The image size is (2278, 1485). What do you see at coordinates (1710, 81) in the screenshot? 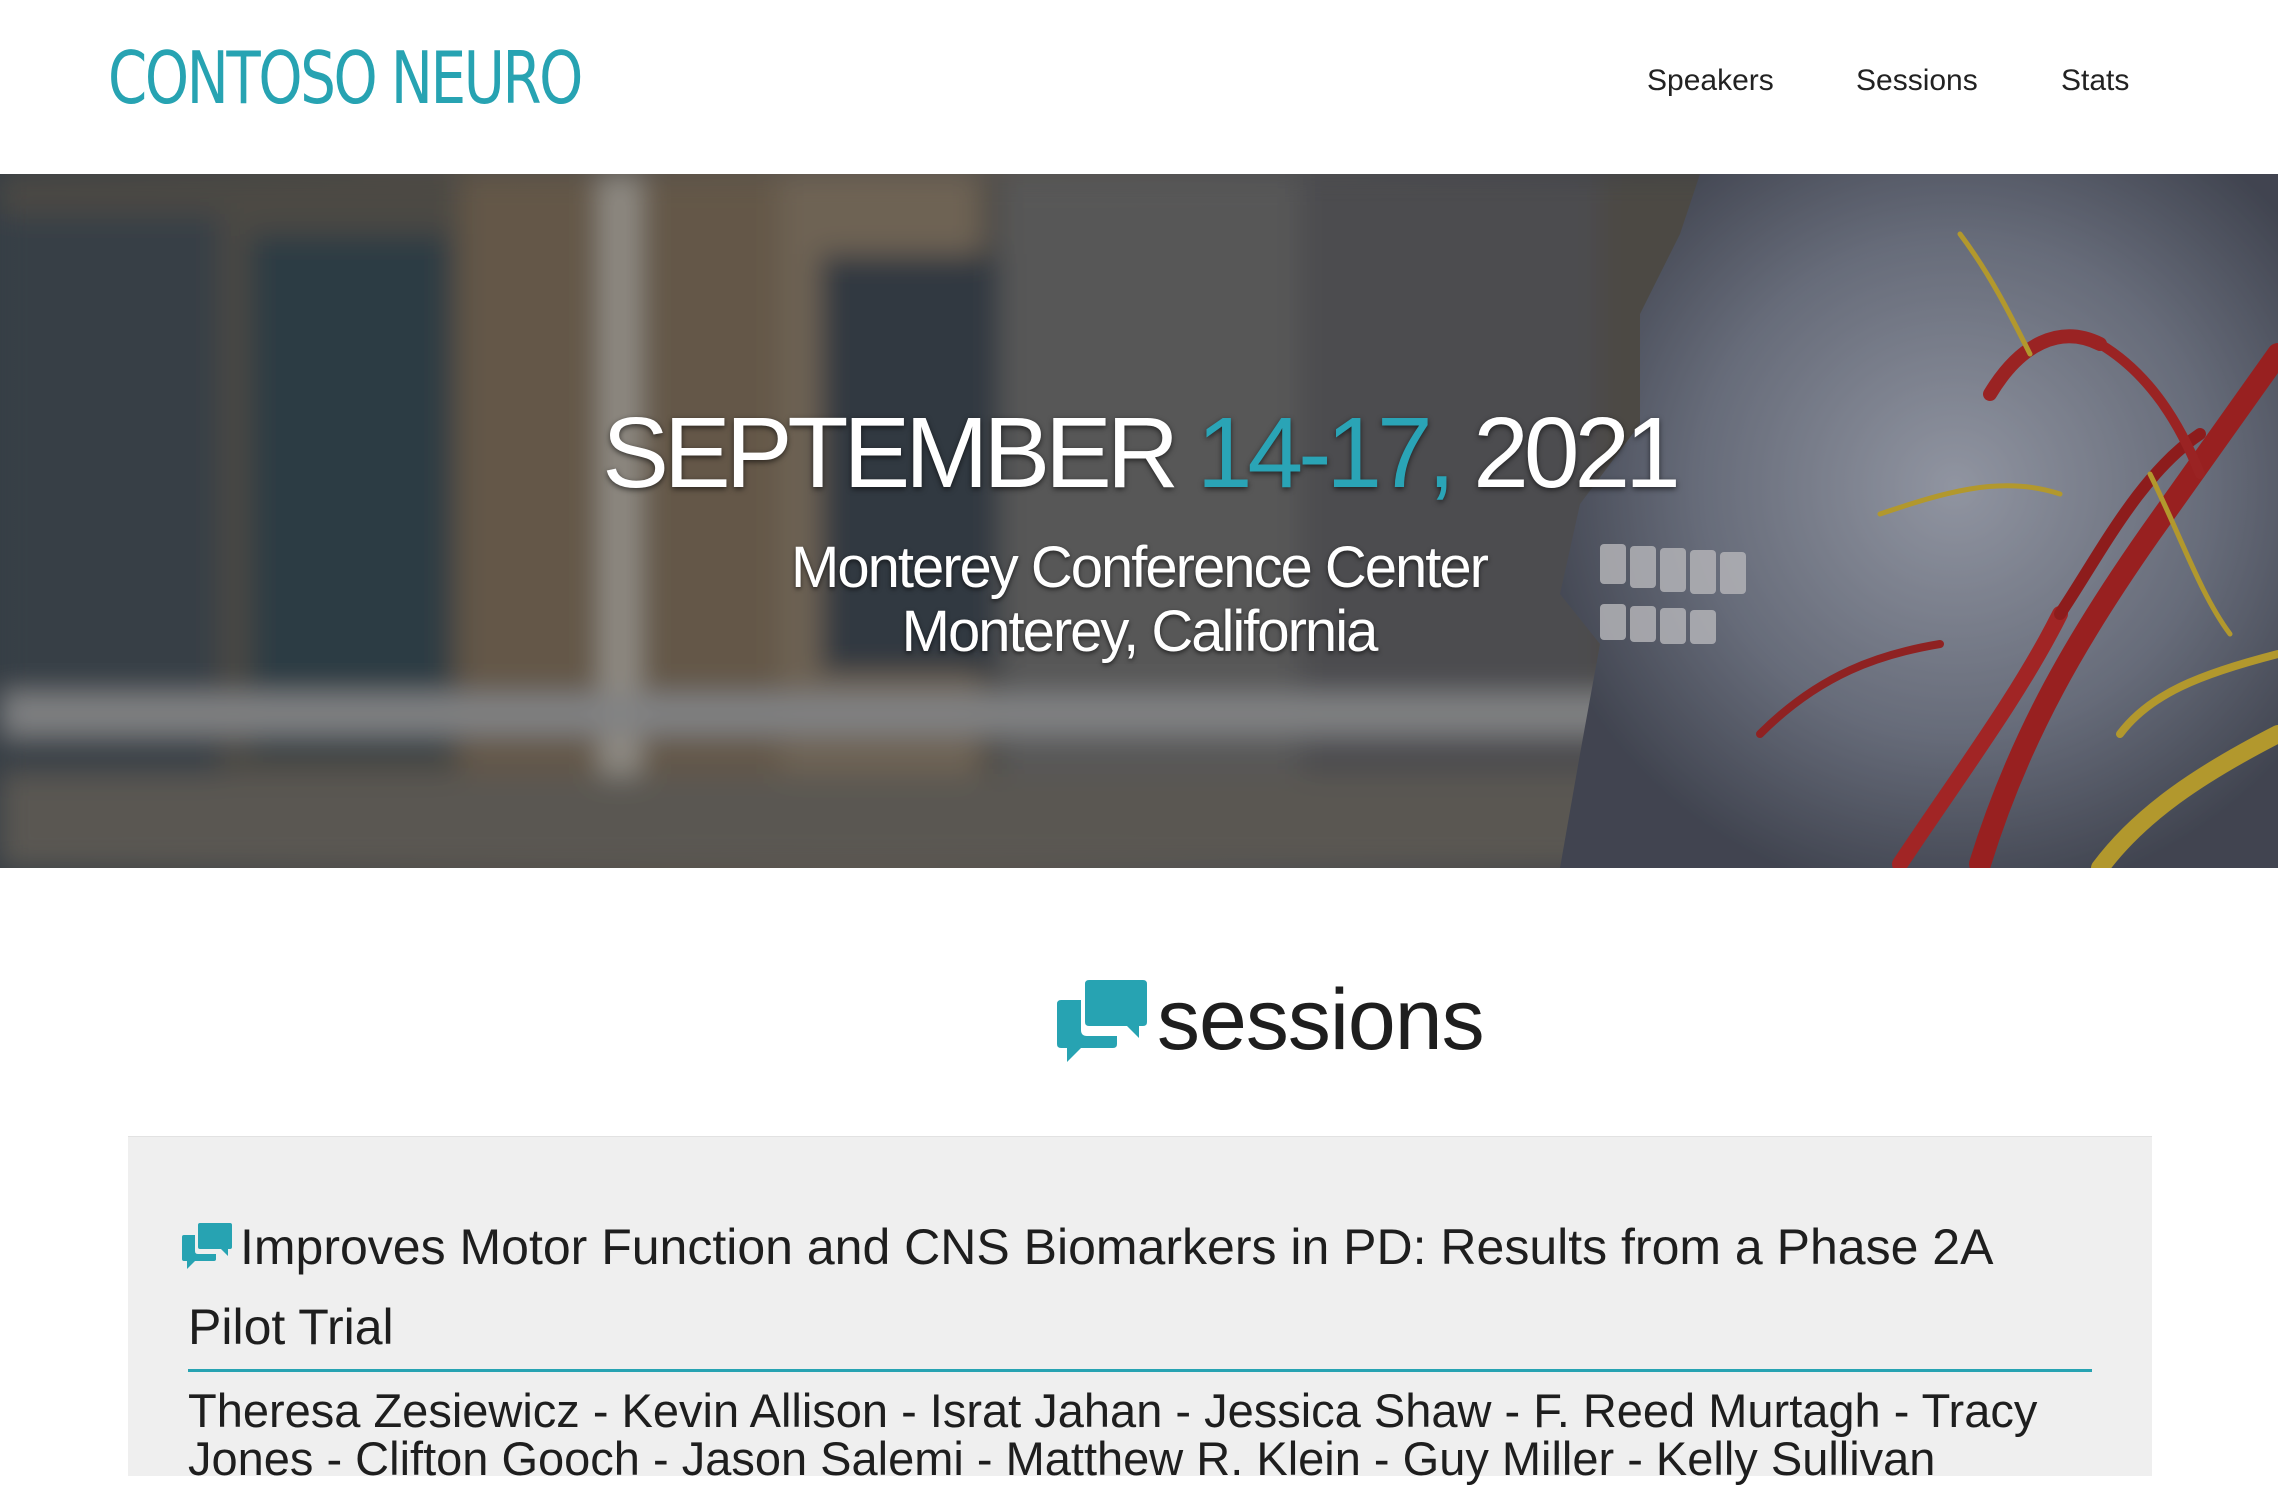
I see `nav-link-speakers: Speakers` at bounding box center [1710, 81].